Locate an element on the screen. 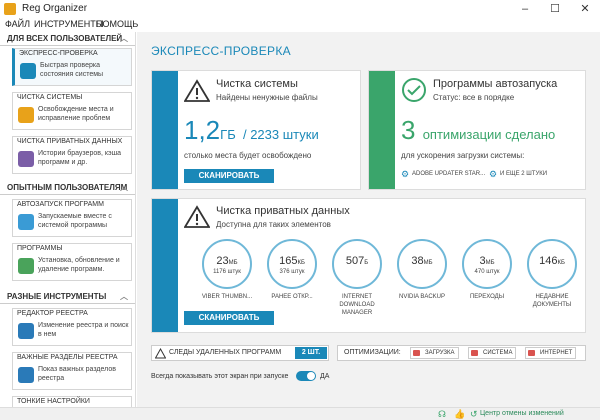 The height and width of the screenshot is (420, 600). privacy-circle-nvidia: 38МБ is located at coordinates (422, 264).